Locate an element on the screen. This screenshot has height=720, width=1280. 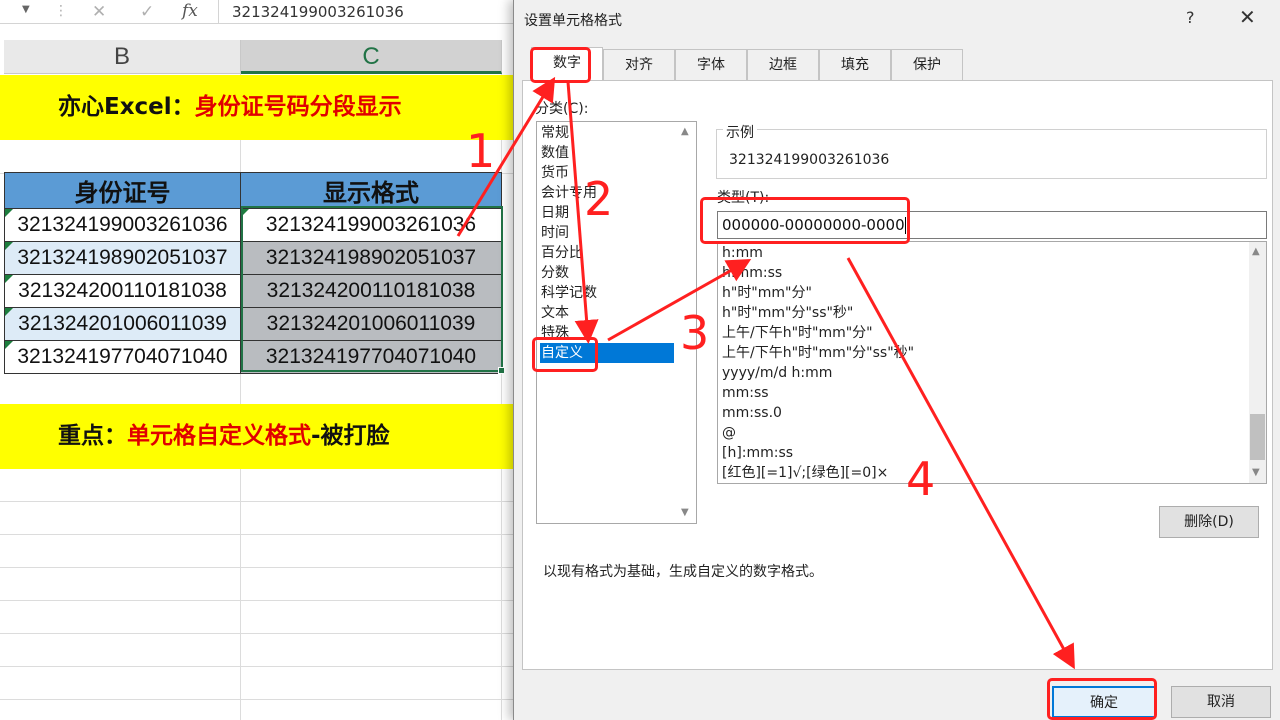
banner-suffix: -被打脸 is located at coordinates (350, 436).